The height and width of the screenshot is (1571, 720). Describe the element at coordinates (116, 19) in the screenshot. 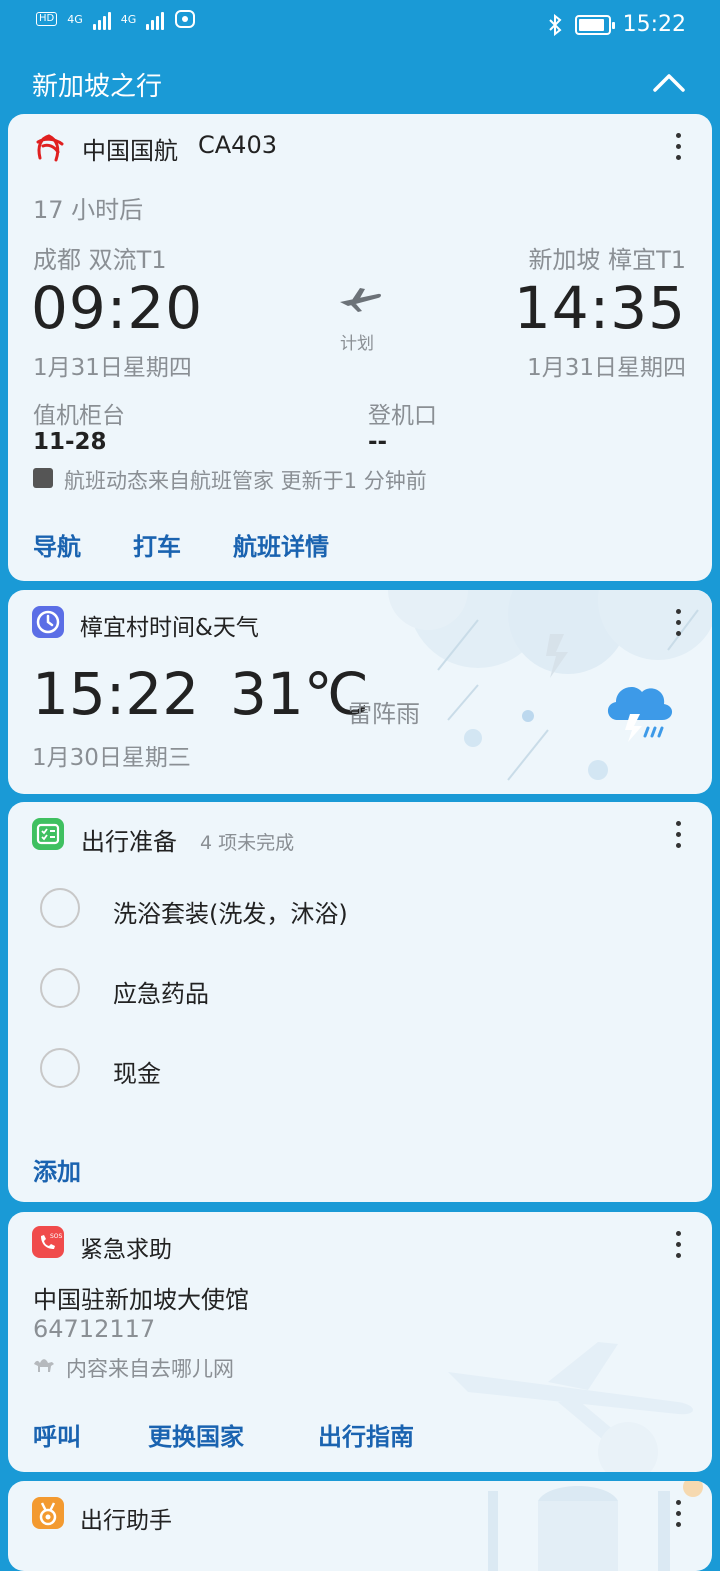

I see `status-icons-left: HD 4G 4G` at that location.